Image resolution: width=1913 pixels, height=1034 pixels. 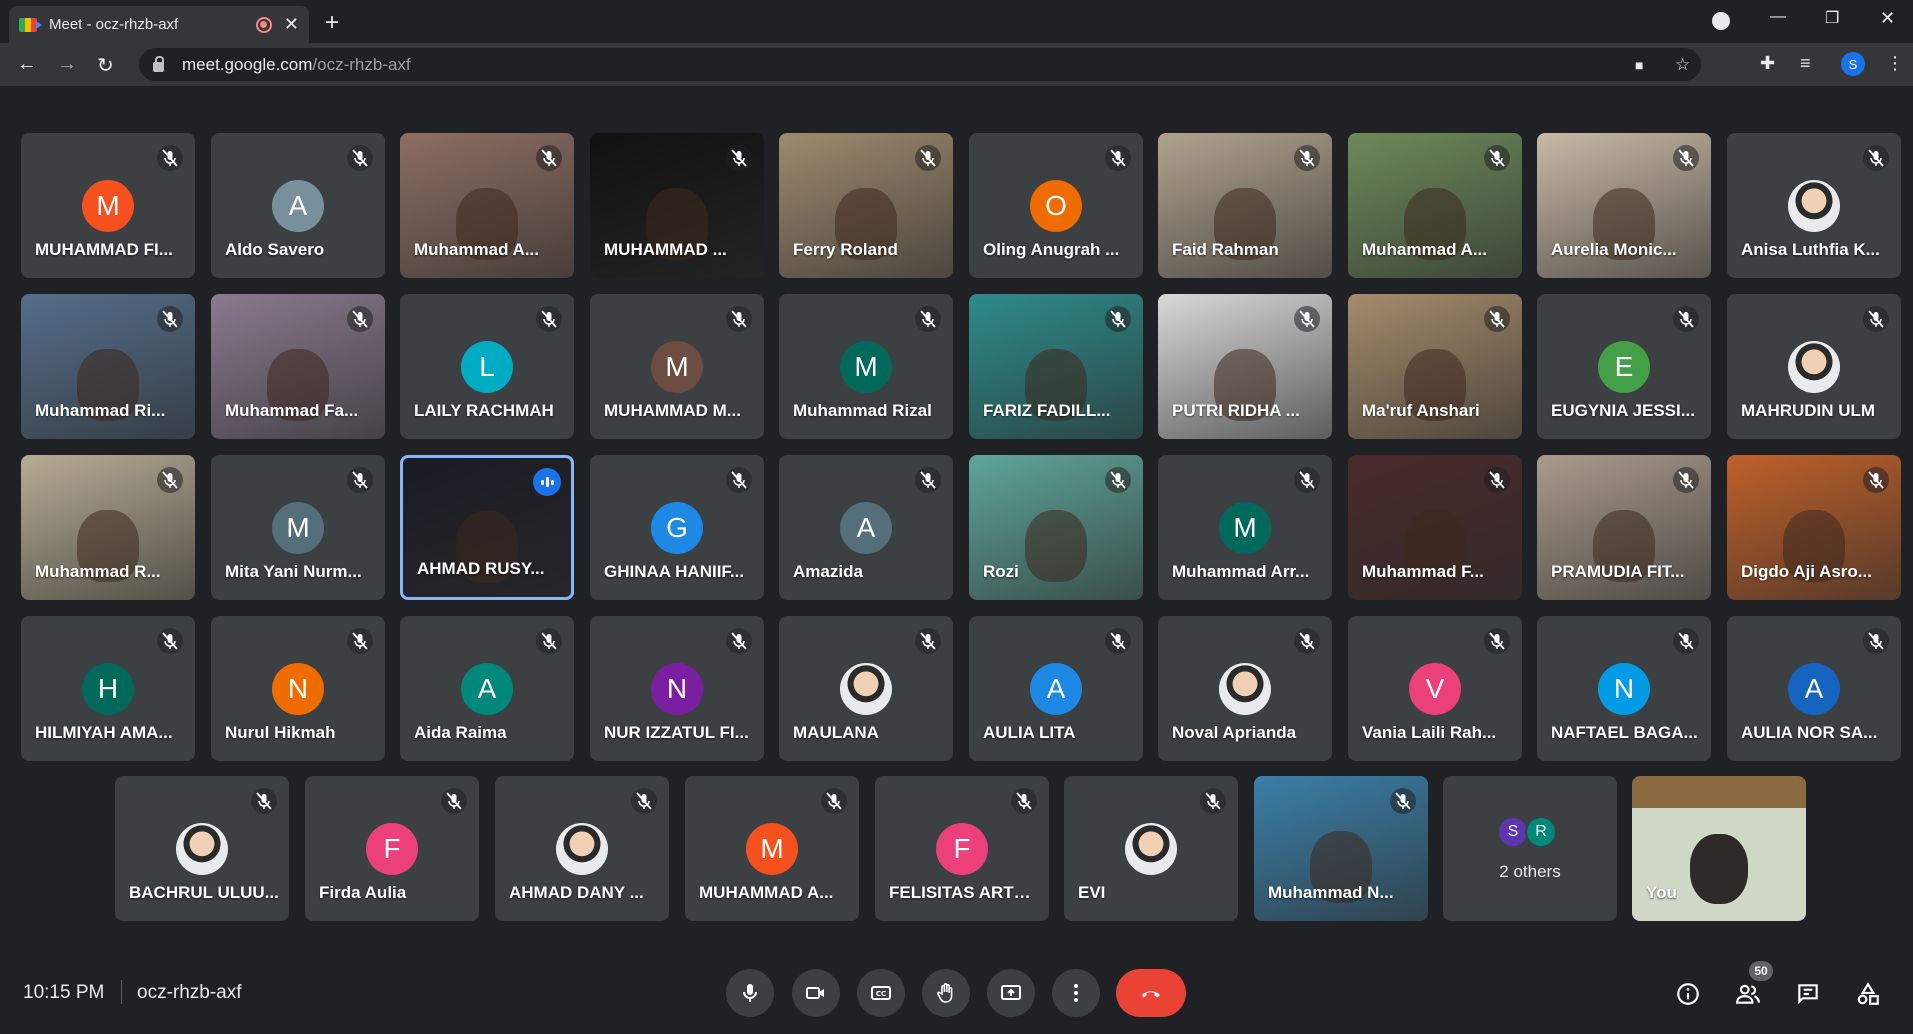 I want to click on others-tile: SR 2 others, so click(x=1530, y=848).